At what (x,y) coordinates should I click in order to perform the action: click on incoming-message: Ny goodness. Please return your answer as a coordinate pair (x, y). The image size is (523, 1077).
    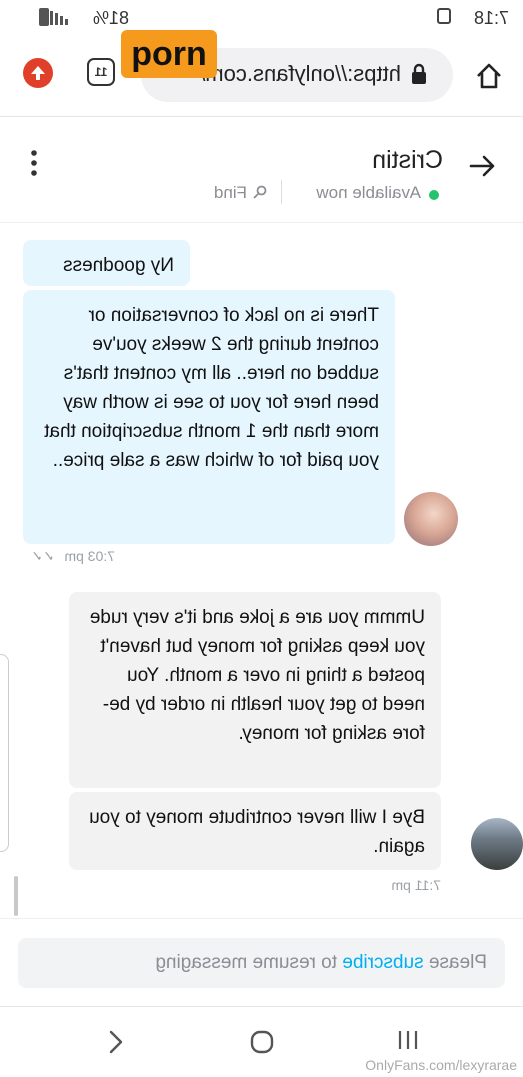
    Looking at the image, I should click on (106, 263).